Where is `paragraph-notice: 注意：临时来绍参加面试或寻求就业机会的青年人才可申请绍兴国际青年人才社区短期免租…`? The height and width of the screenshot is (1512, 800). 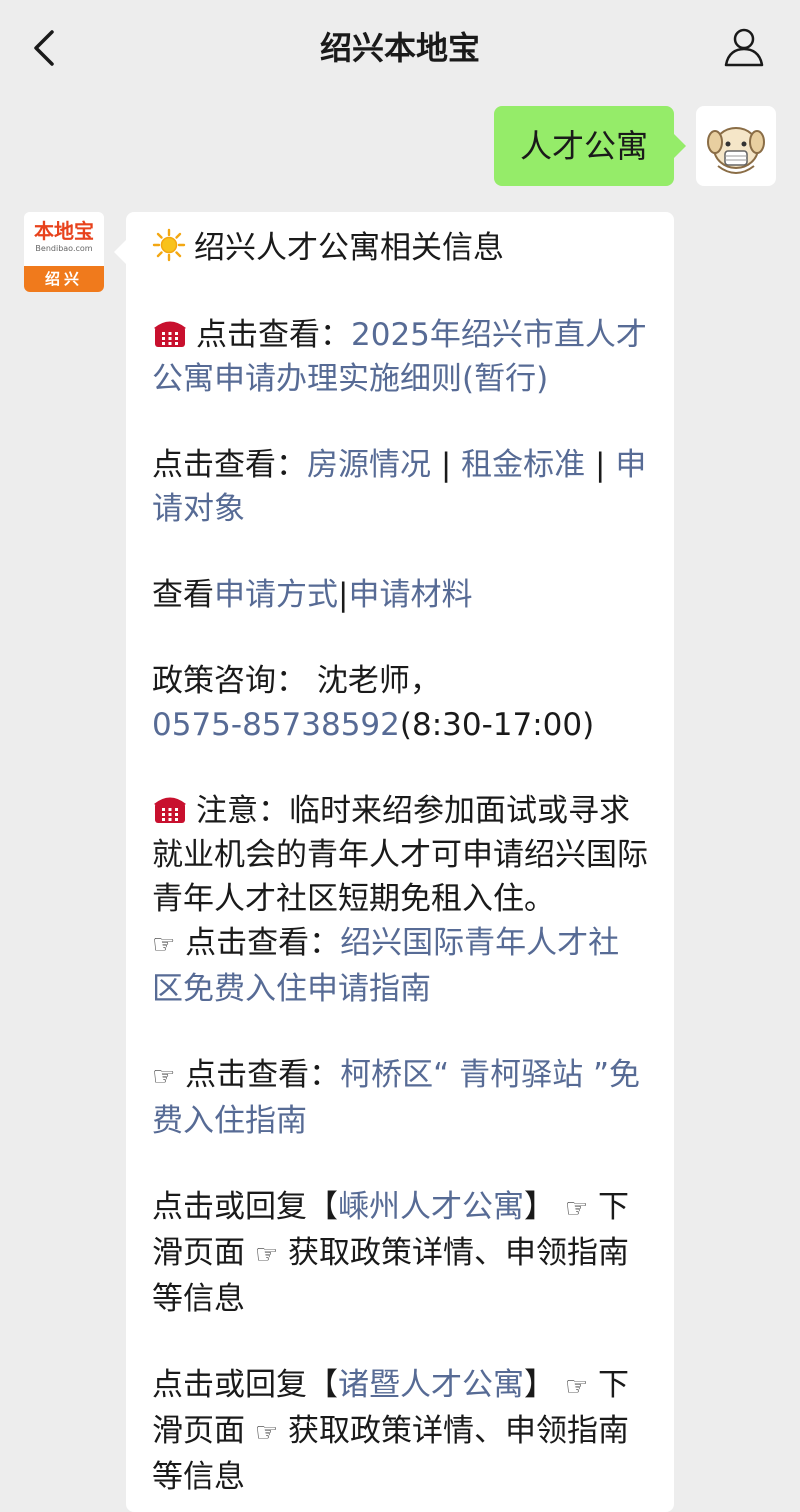
paragraph-notice: 注意：临时来绍参加面试或寻求就业机会的青年人才可申请绍兴国际青年人才社区短期免租… is located at coordinates (400, 900).